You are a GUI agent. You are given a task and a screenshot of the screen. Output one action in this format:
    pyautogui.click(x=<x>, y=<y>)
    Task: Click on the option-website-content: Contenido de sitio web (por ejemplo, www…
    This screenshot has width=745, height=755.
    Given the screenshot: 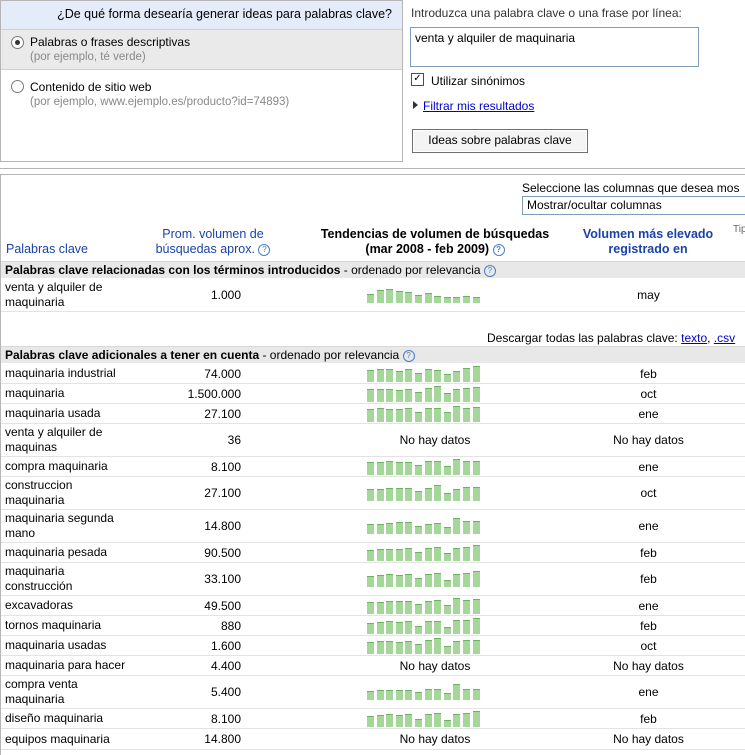 What is the action you would take?
    pyautogui.click(x=201, y=116)
    